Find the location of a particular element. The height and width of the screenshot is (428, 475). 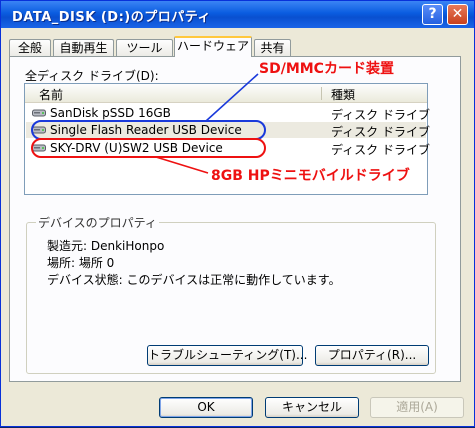

location-text: 場所: 場所 0 is located at coordinates (81, 263).